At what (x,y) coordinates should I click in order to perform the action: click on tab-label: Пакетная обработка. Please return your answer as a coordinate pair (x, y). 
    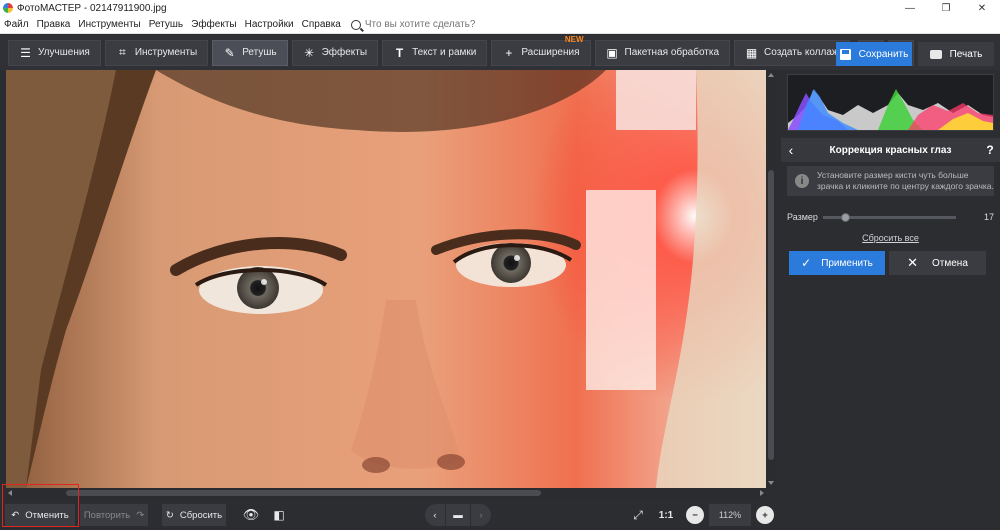
    Looking at the image, I should click on (672, 52).